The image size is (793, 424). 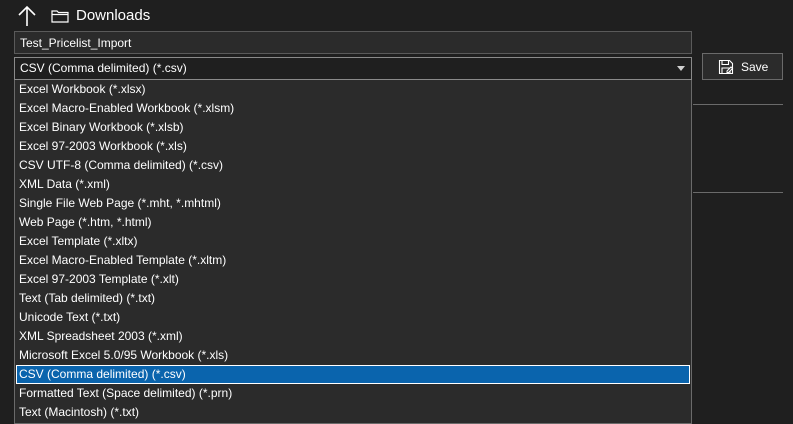 What do you see at coordinates (726, 67) in the screenshot?
I see `save-icon` at bounding box center [726, 67].